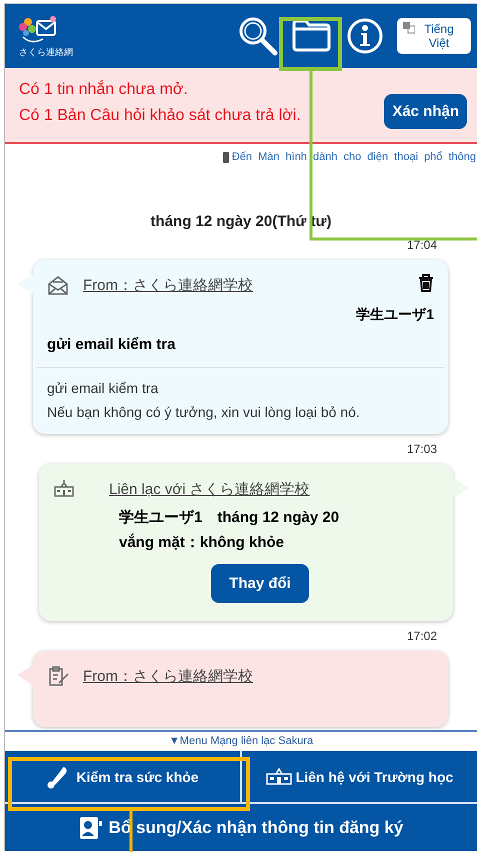 The width and height of the screenshot is (477, 852). What do you see at coordinates (39, 29) in the screenshot?
I see `logo-icon` at bounding box center [39, 29].